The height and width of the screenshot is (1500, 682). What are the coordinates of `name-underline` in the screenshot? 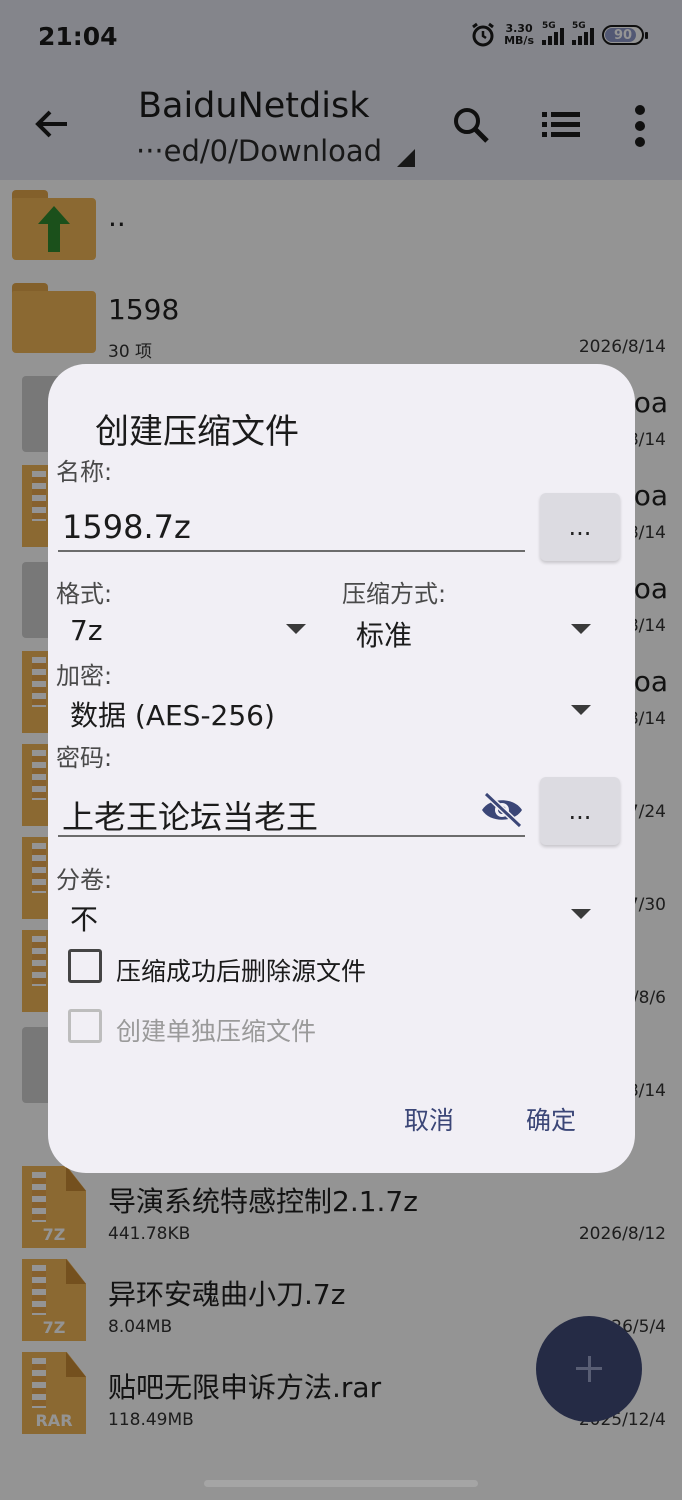 It's located at (291, 551).